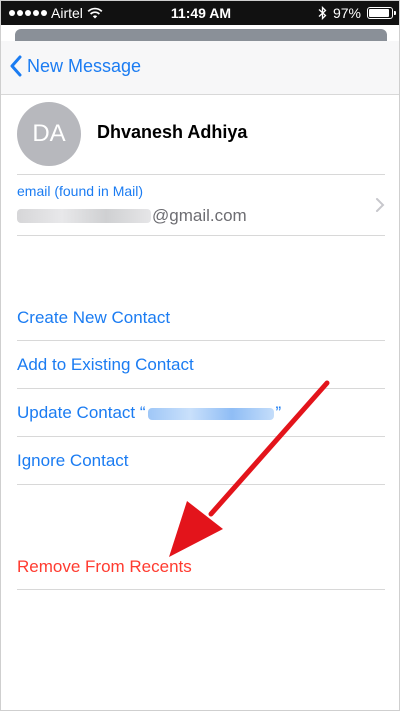 The height and width of the screenshot is (711, 400). Describe the element at coordinates (80, 191) in the screenshot. I see `email-label: email (found in Mail)` at that location.